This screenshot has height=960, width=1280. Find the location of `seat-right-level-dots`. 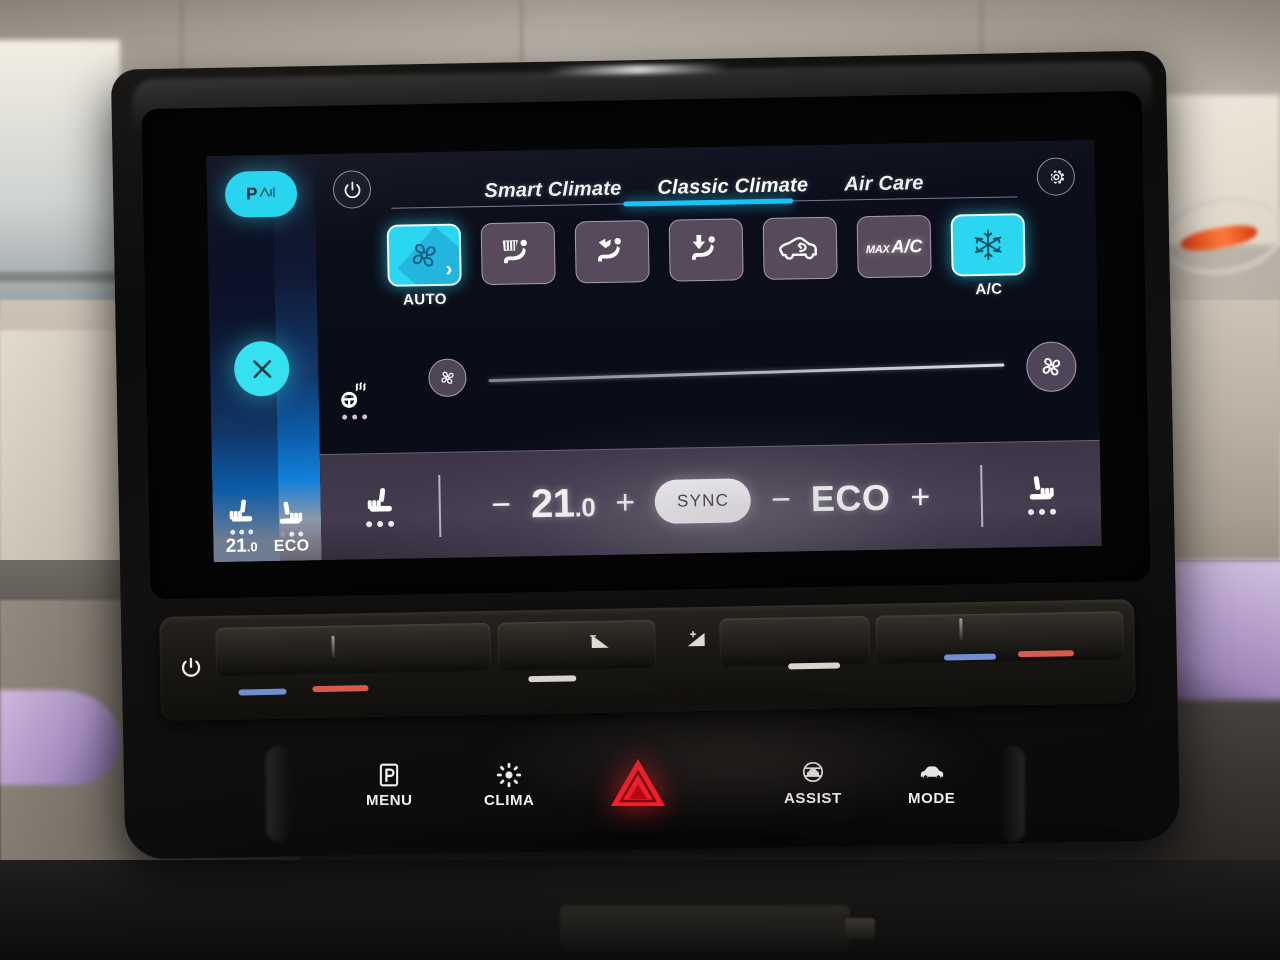

seat-right-level-dots is located at coordinates (291, 534).